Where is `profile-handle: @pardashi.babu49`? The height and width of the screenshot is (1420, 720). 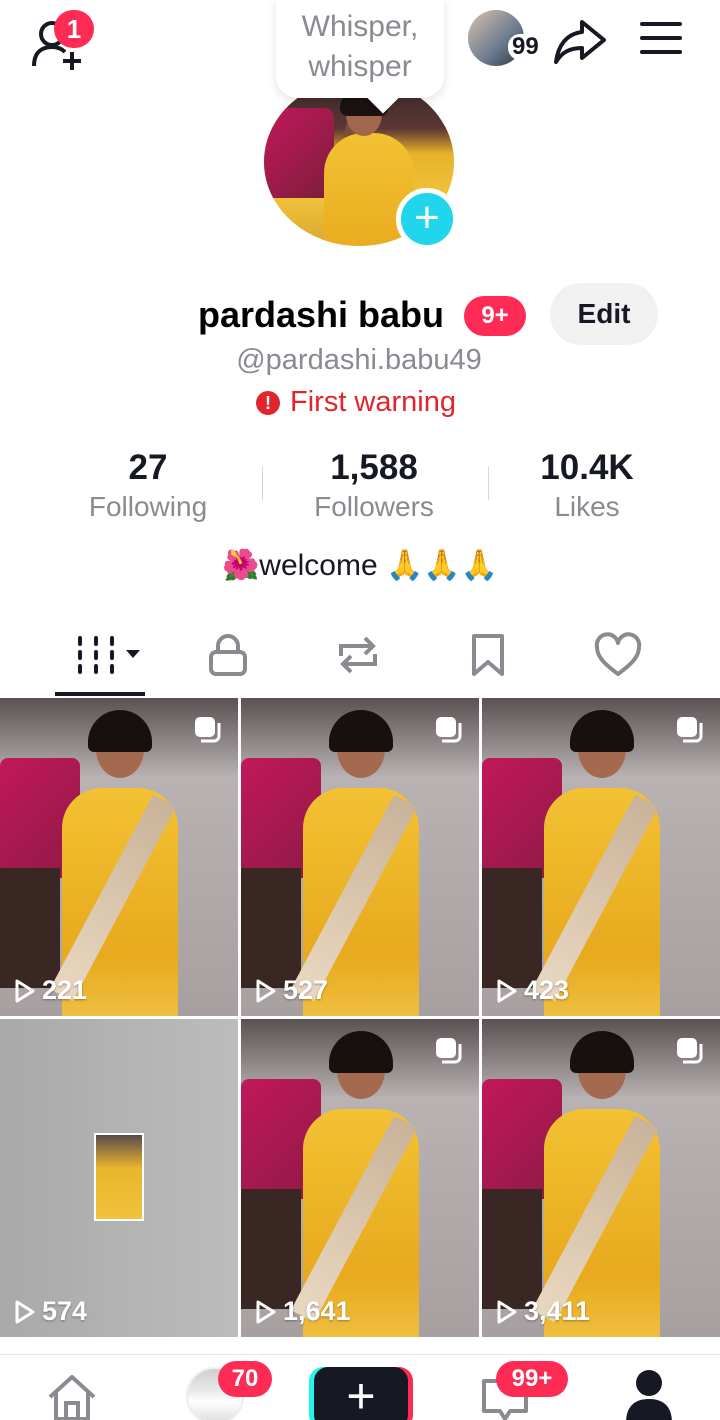
profile-handle: @pardashi.babu49 is located at coordinates (359, 360).